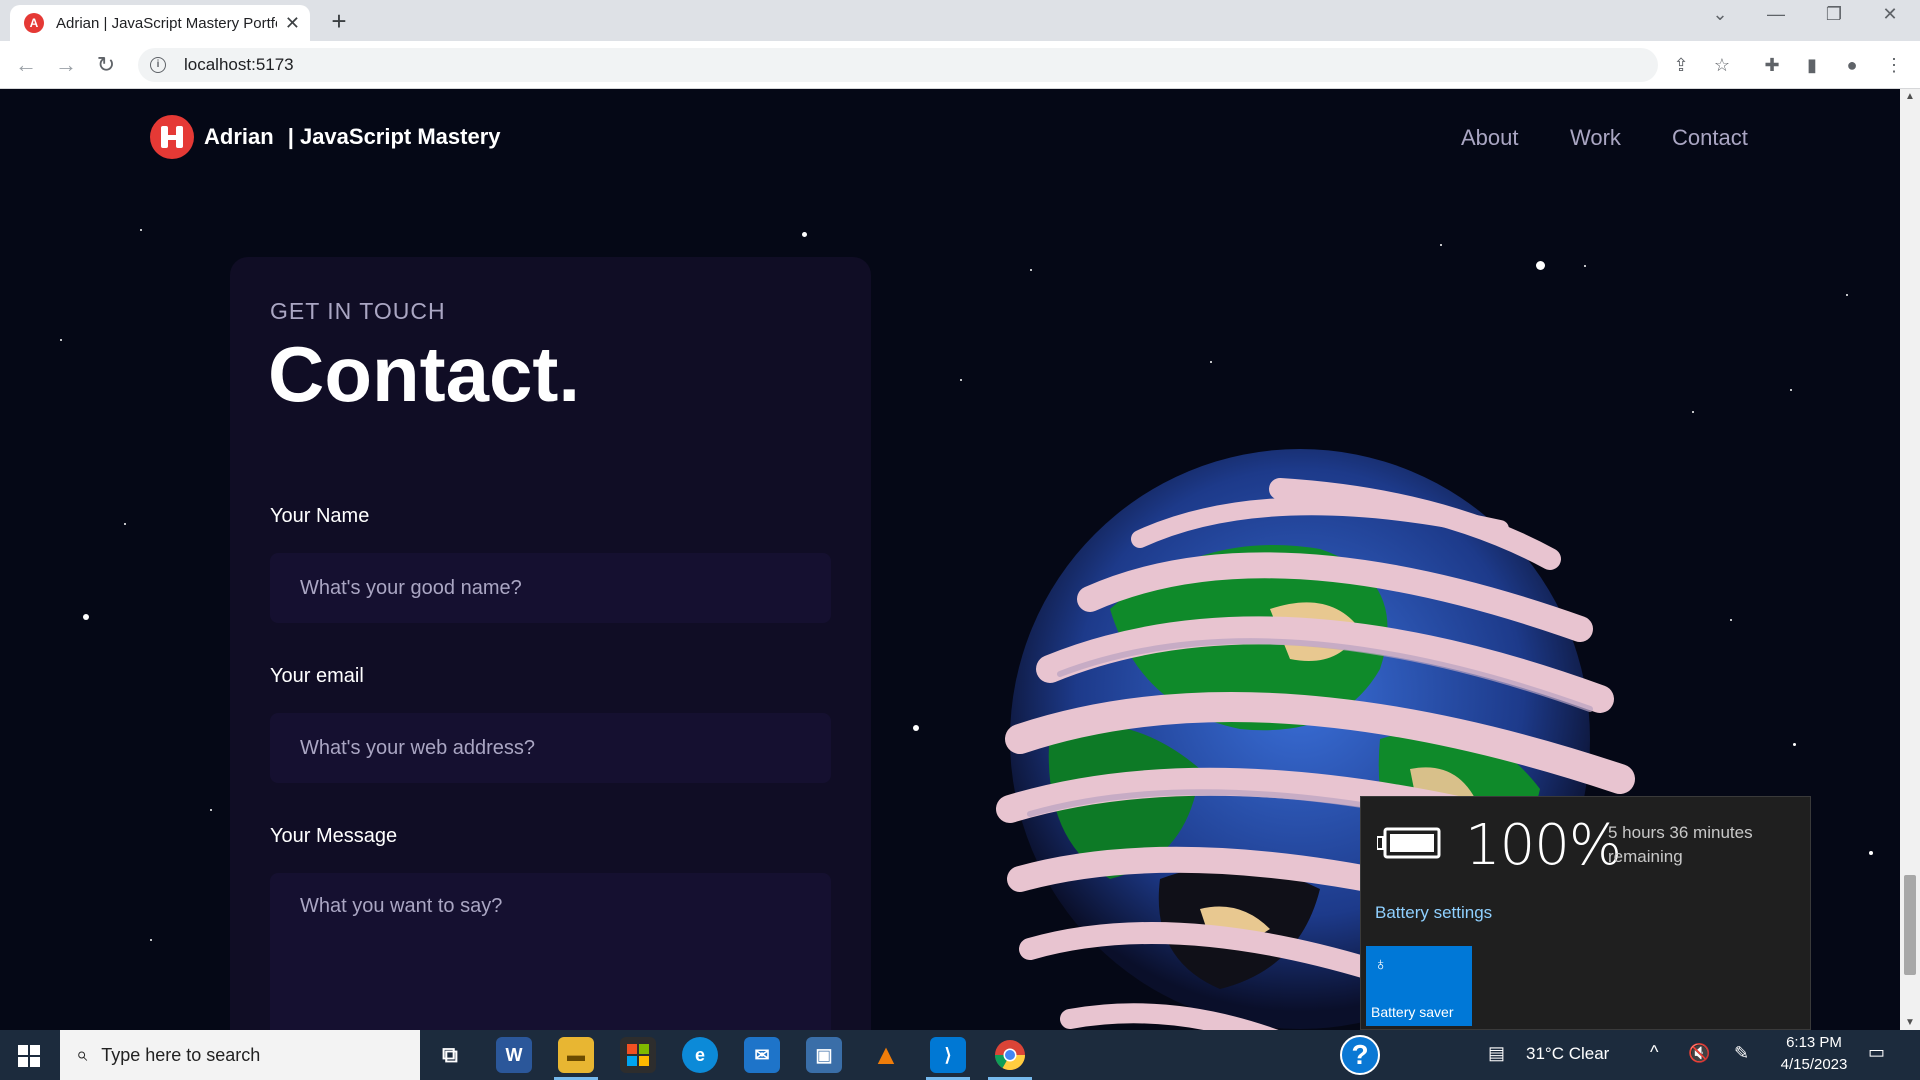 Image resolution: width=1920 pixels, height=1080 pixels. I want to click on vlc-icon: ▲, so click(886, 1055).